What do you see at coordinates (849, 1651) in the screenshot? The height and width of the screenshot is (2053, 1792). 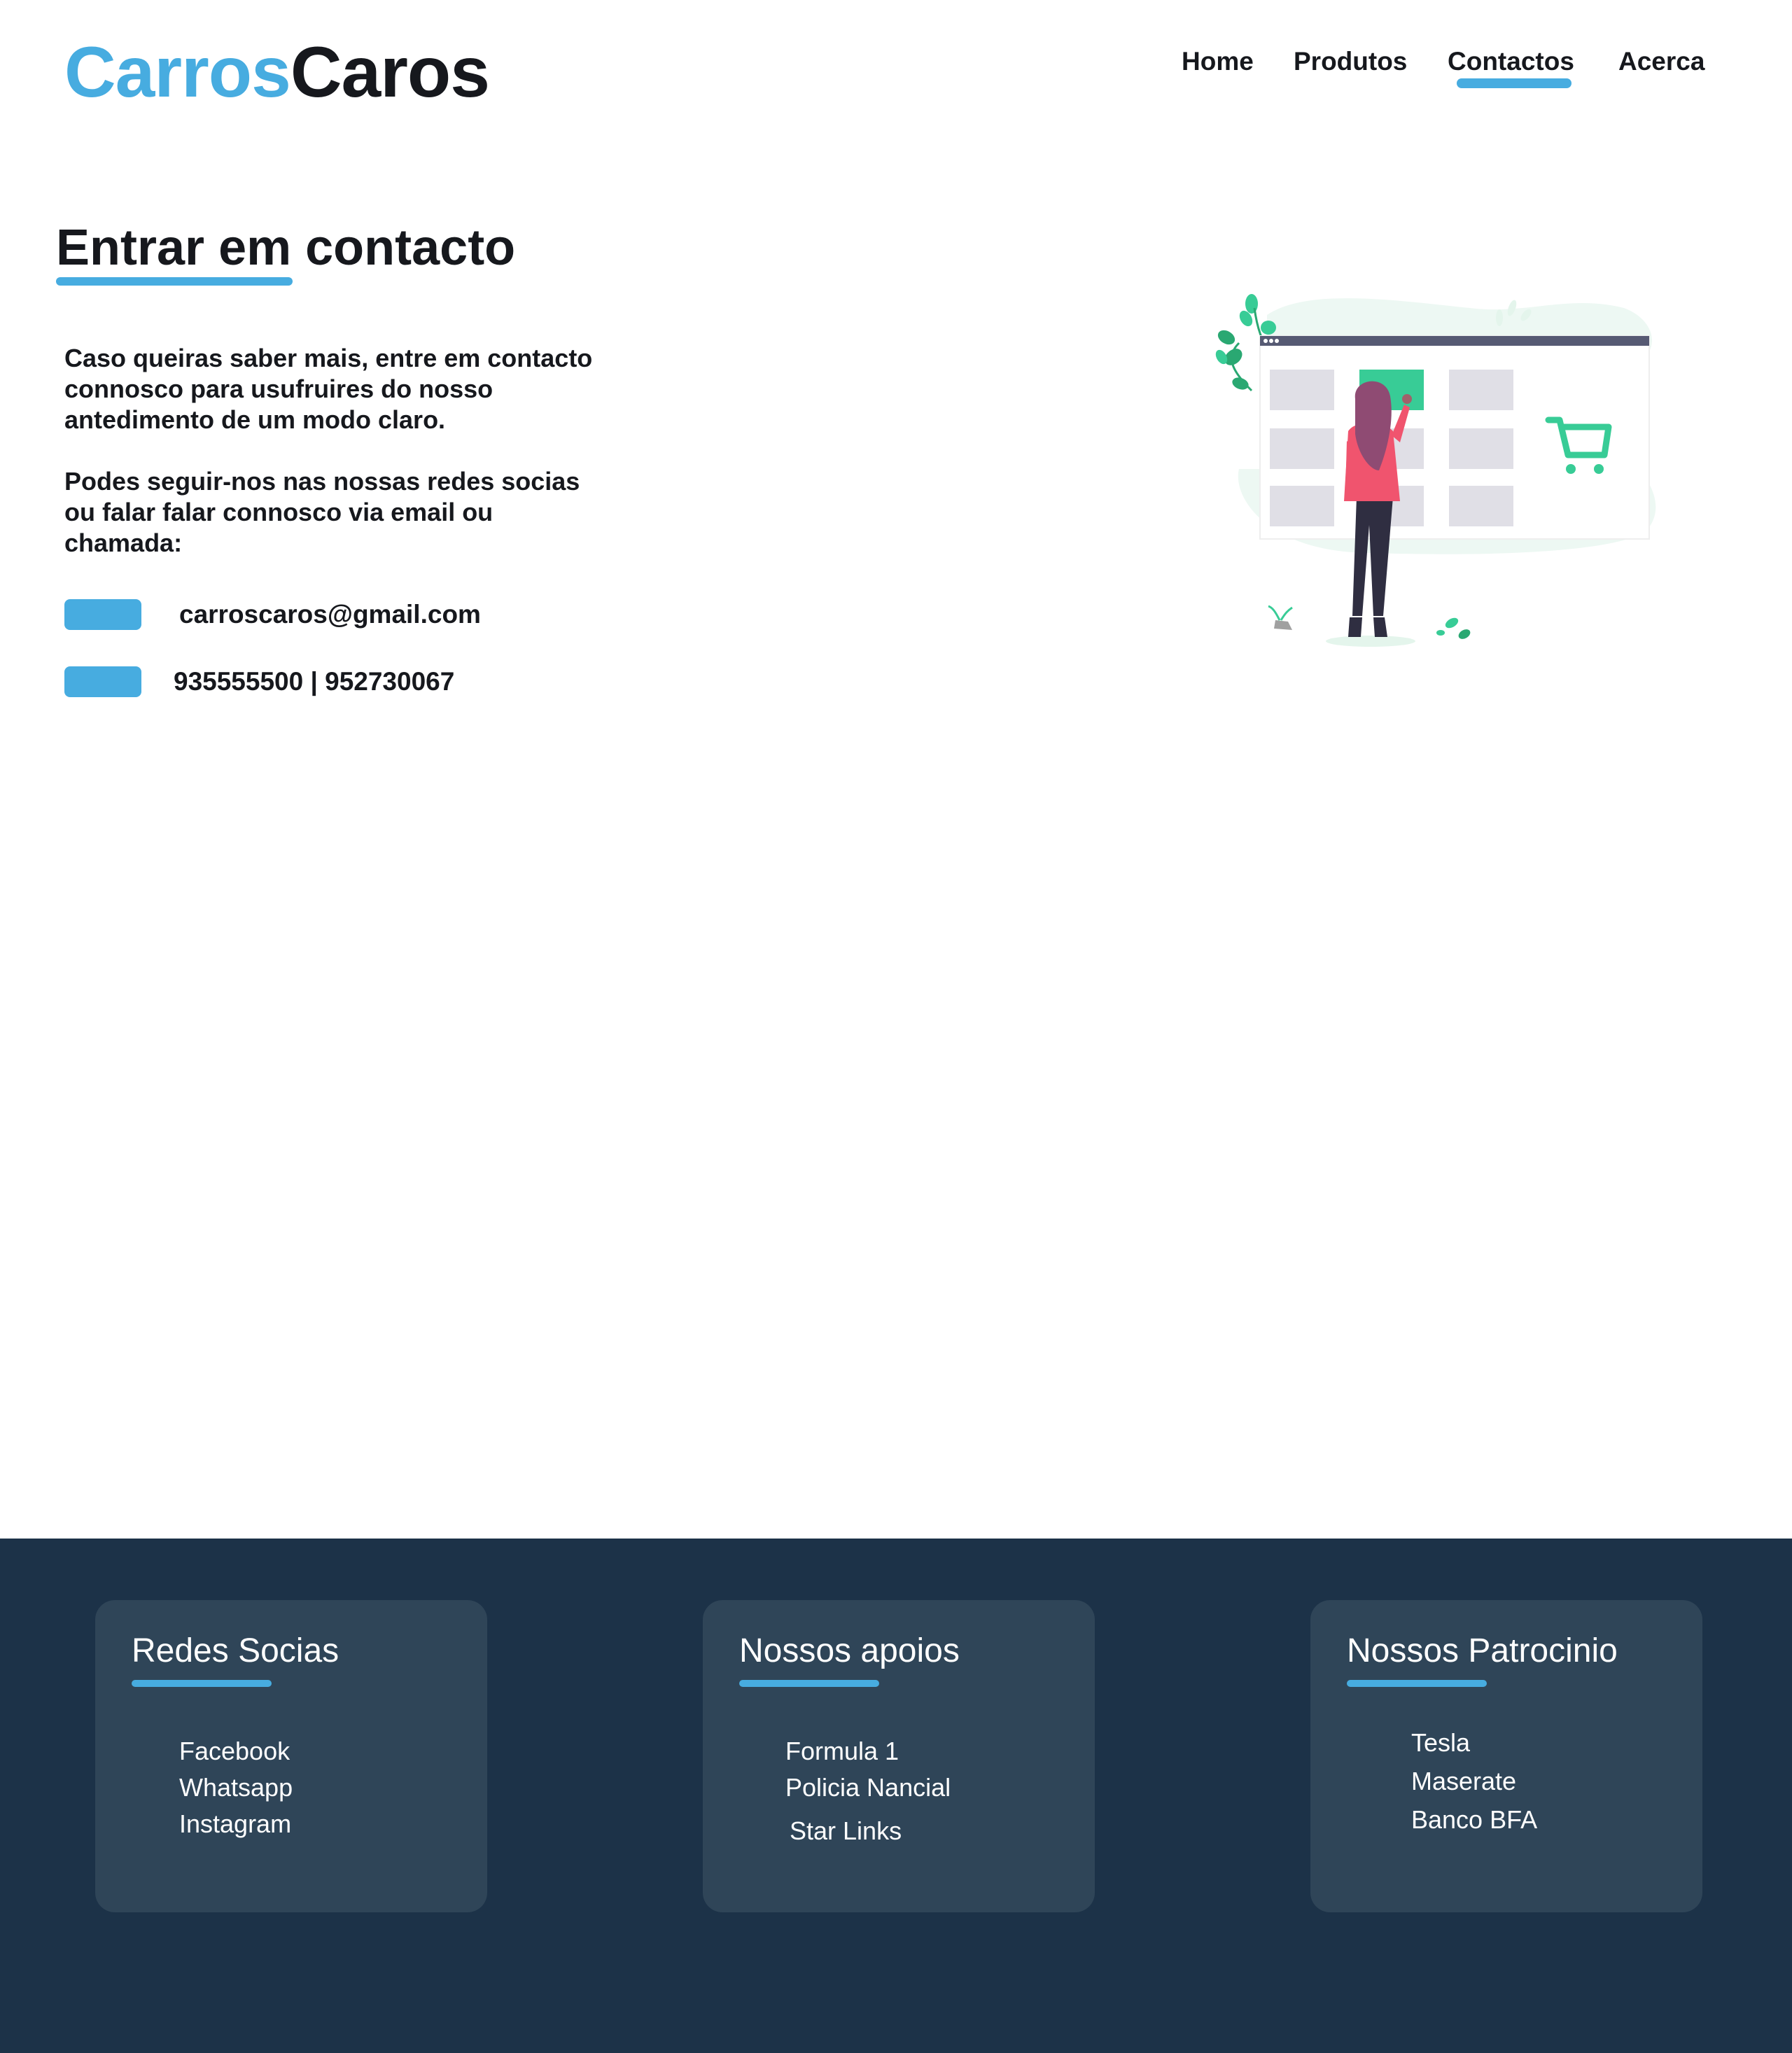 I see `card-title: Nossos apoios` at bounding box center [849, 1651].